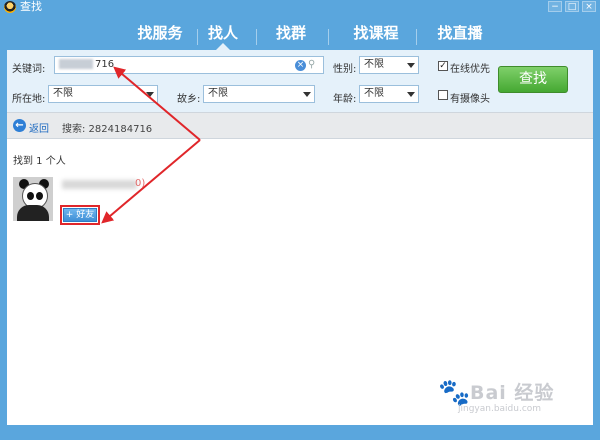 The image size is (600, 440). What do you see at coordinates (443, 95) in the screenshot?
I see `has-camera-checkbox` at bounding box center [443, 95].